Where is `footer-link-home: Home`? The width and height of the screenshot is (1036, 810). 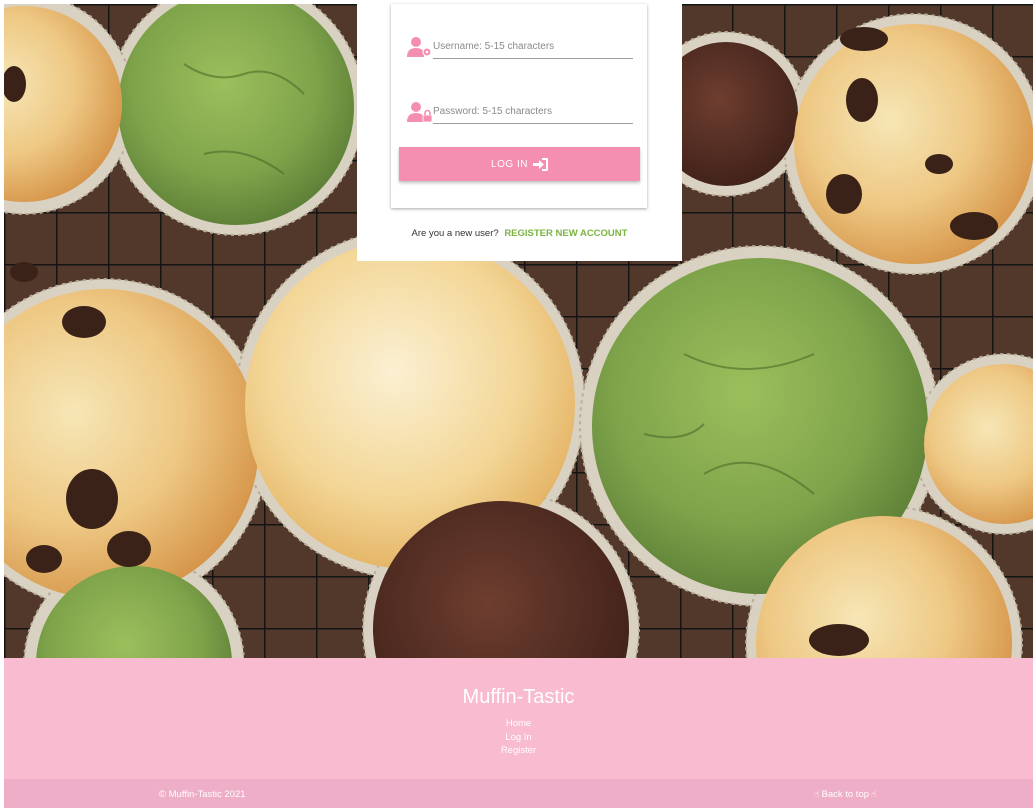 footer-link-home: Home is located at coordinates (518, 724).